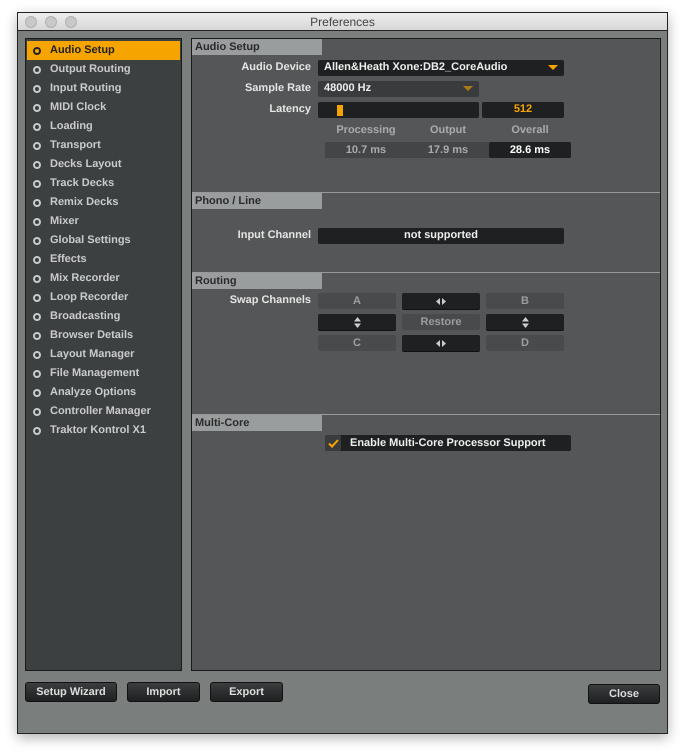  What do you see at coordinates (246, 692) in the screenshot?
I see `footer-button: Export` at bounding box center [246, 692].